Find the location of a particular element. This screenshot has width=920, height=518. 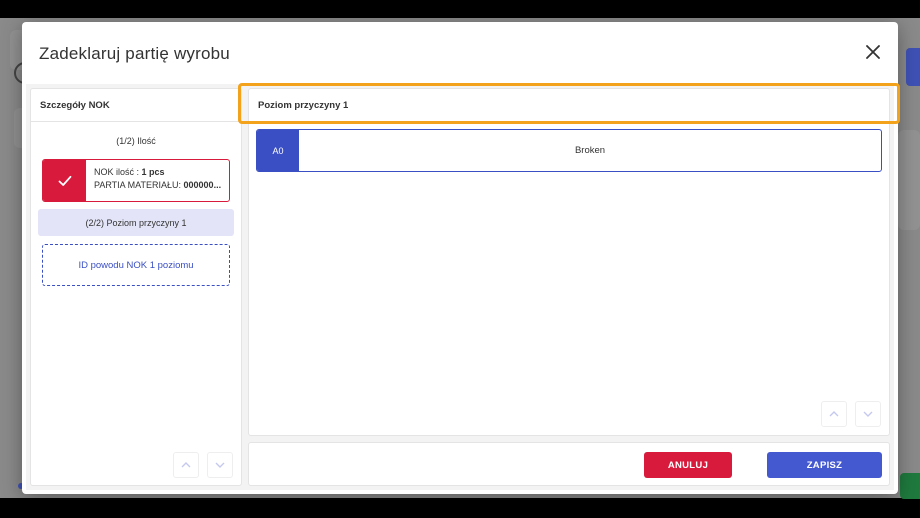

step-reason-level-label: (2/2) Poziom przyczyny 1 is located at coordinates (136, 222).